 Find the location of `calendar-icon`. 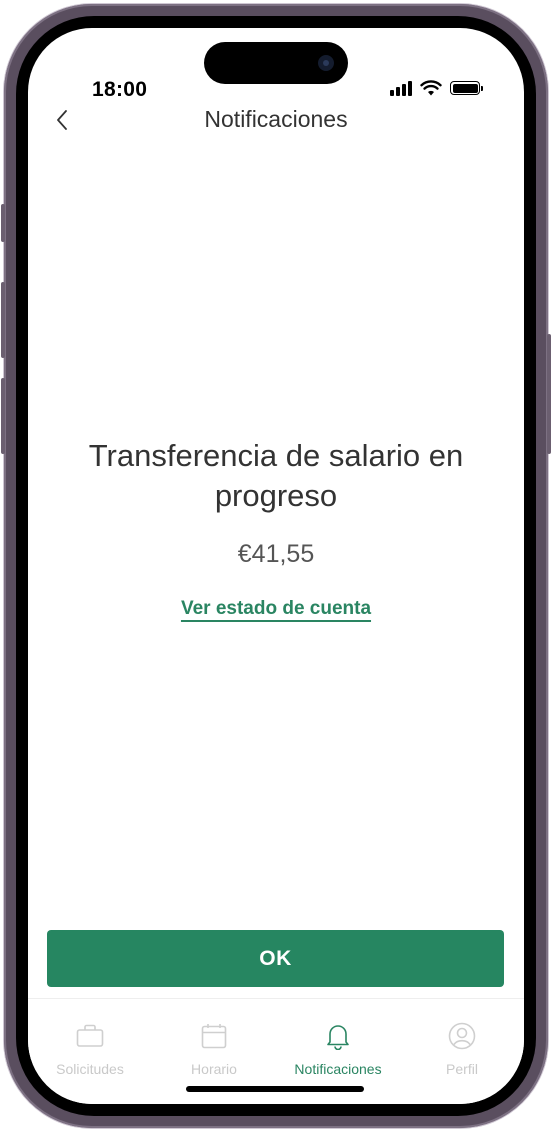

calendar-icon is located at coordinates (214, 1036).